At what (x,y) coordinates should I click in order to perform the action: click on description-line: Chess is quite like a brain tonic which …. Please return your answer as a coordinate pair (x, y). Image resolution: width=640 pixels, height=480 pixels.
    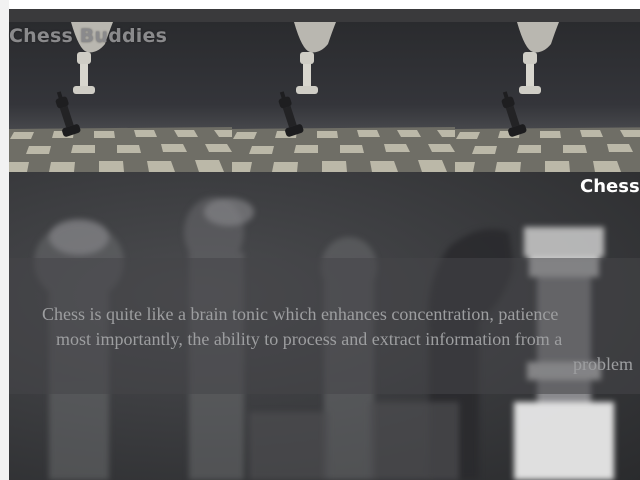
    Looking at the image, I should click on (300, 314).